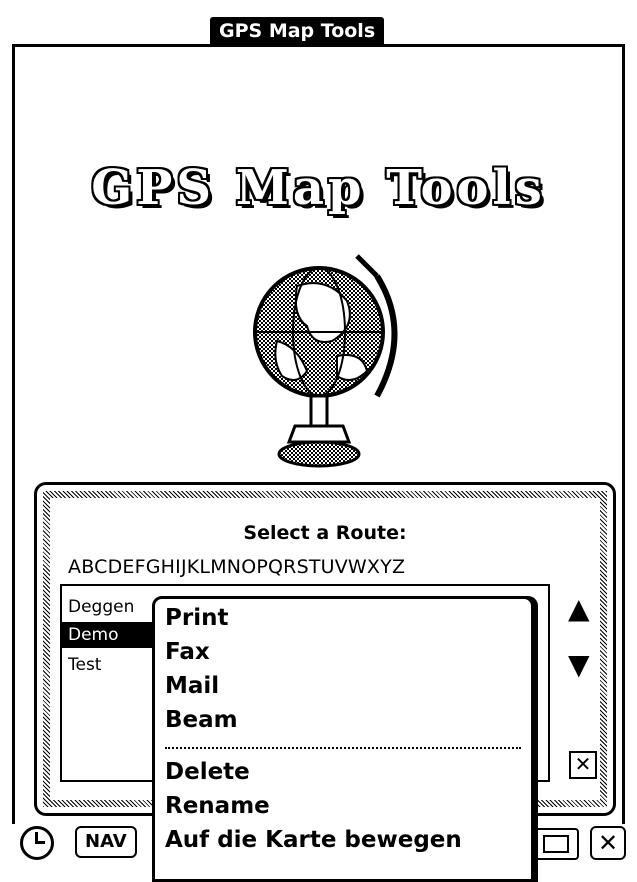 The width and height of the screenshot is (637, 882). Describe the element at coordinates (207, 772) in the screenshot. I see `menu-item-delete: Delete` at that location.